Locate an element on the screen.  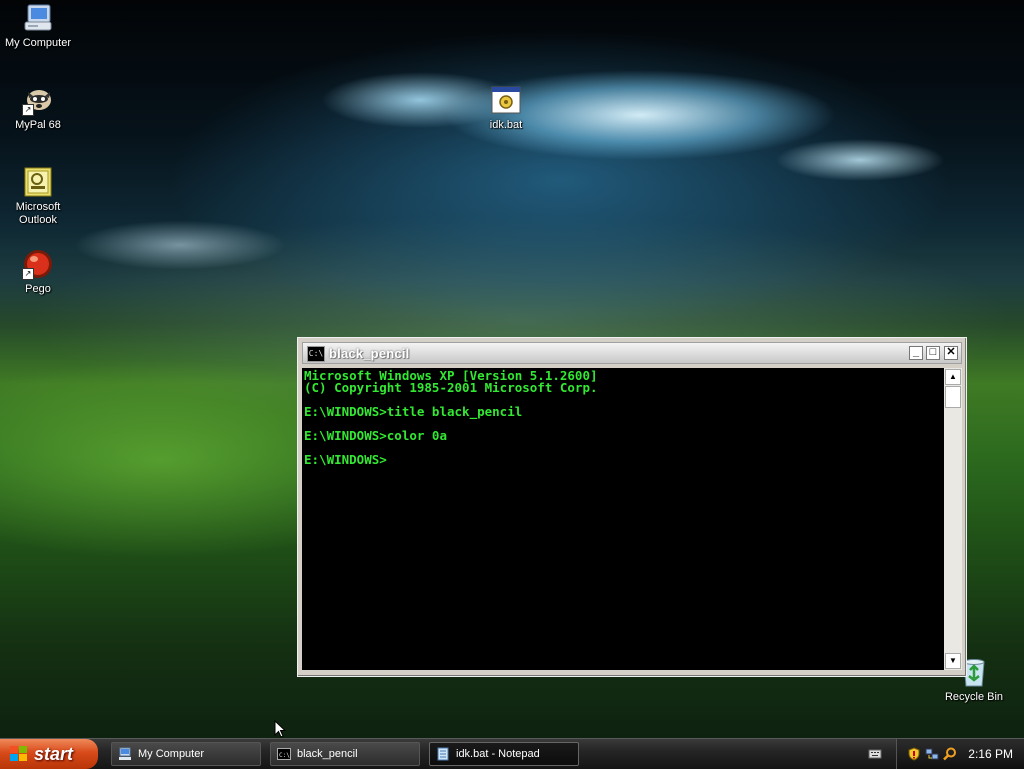
taskbar-button-label: idk.bat - Notepad is located at coordinates (498, 754).